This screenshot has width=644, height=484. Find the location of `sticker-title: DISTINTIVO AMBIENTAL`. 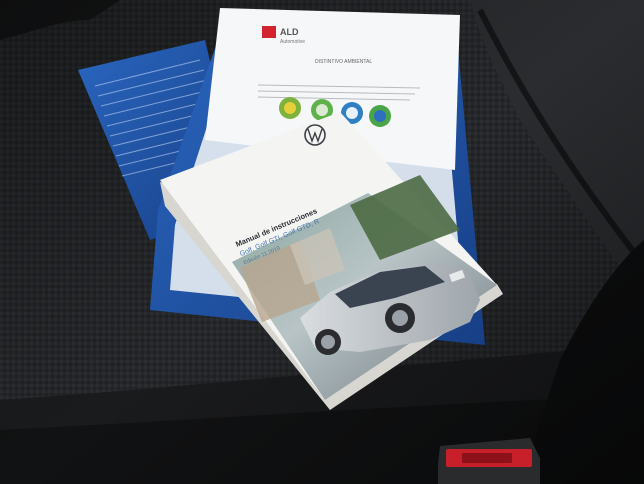

sticker-title: DISTINTIVO AMBIENTAL is located at coordinates (343, 62).